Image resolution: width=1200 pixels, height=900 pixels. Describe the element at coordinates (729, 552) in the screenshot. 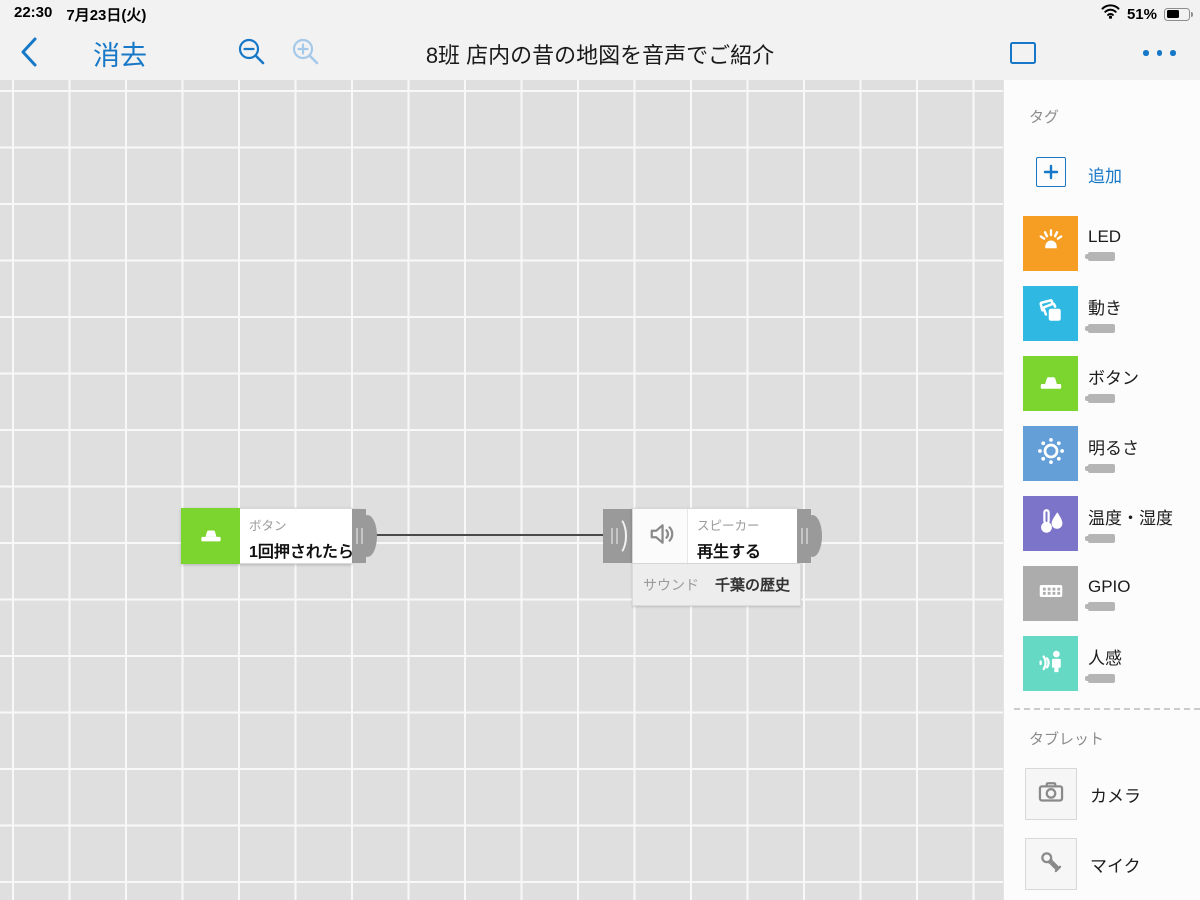

I see `block-action: 再生する` at that location.